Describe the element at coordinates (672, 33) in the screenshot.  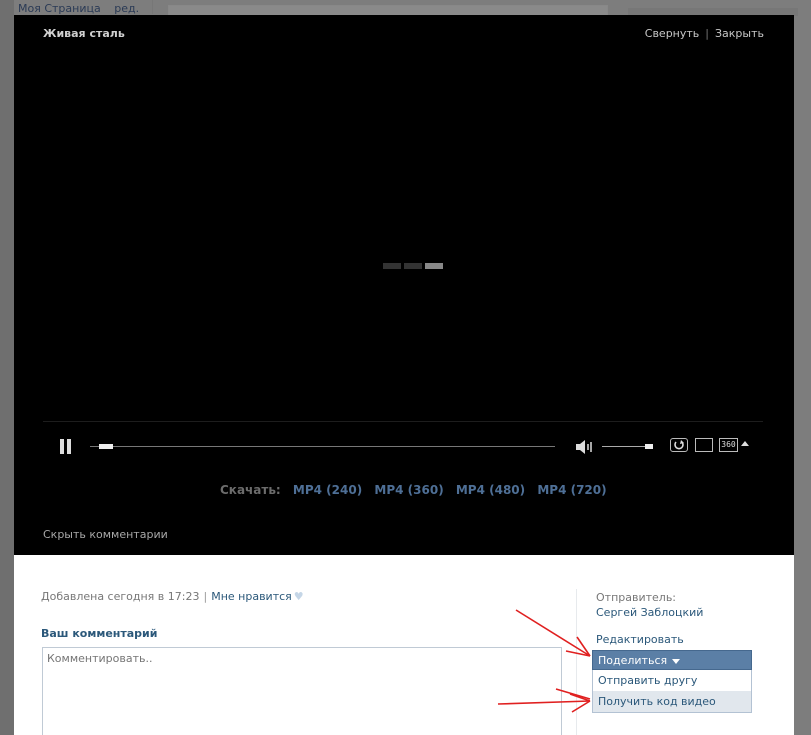
I see `minimize-button: Свернуть` at that location.